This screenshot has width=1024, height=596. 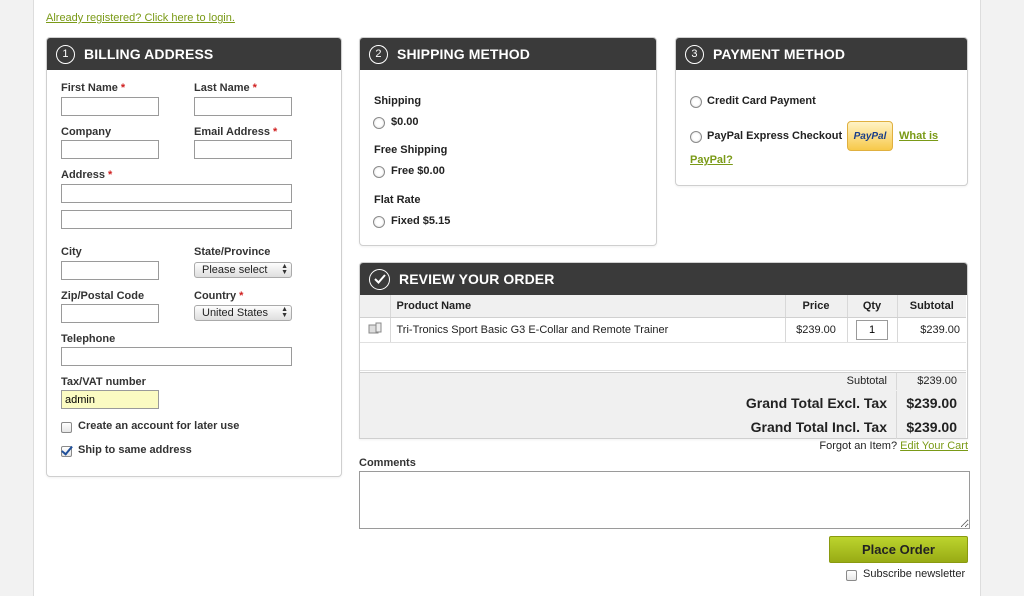 What do you see at coordinates (405, 122) in the screenshot?
I see `shipping-option-label: $0.00` at bounding box center [405, 122].